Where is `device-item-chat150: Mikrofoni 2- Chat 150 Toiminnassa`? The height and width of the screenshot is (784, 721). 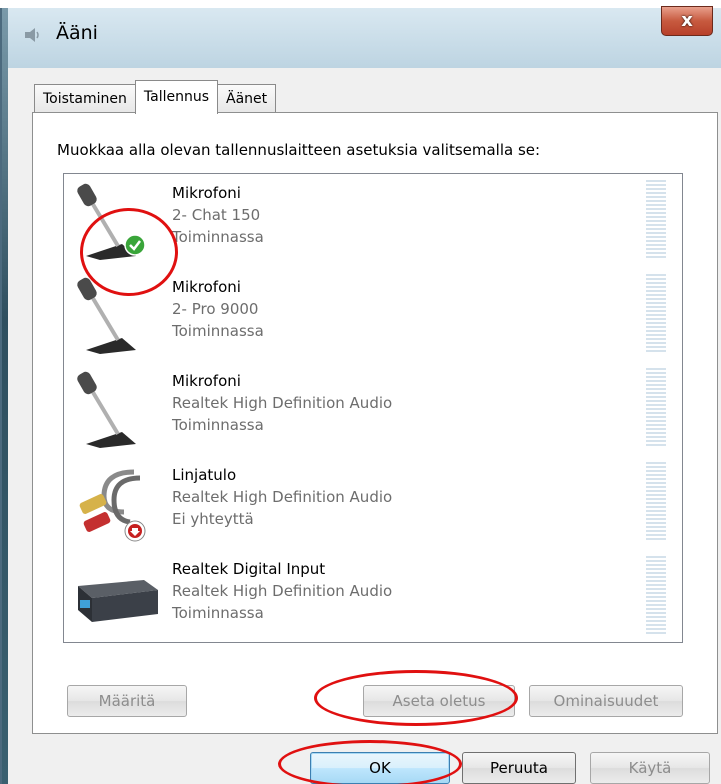 device-item-chat150: Mikrofoni 2- Chat 150 Toiminnassa is located at coordinates (373, 221).